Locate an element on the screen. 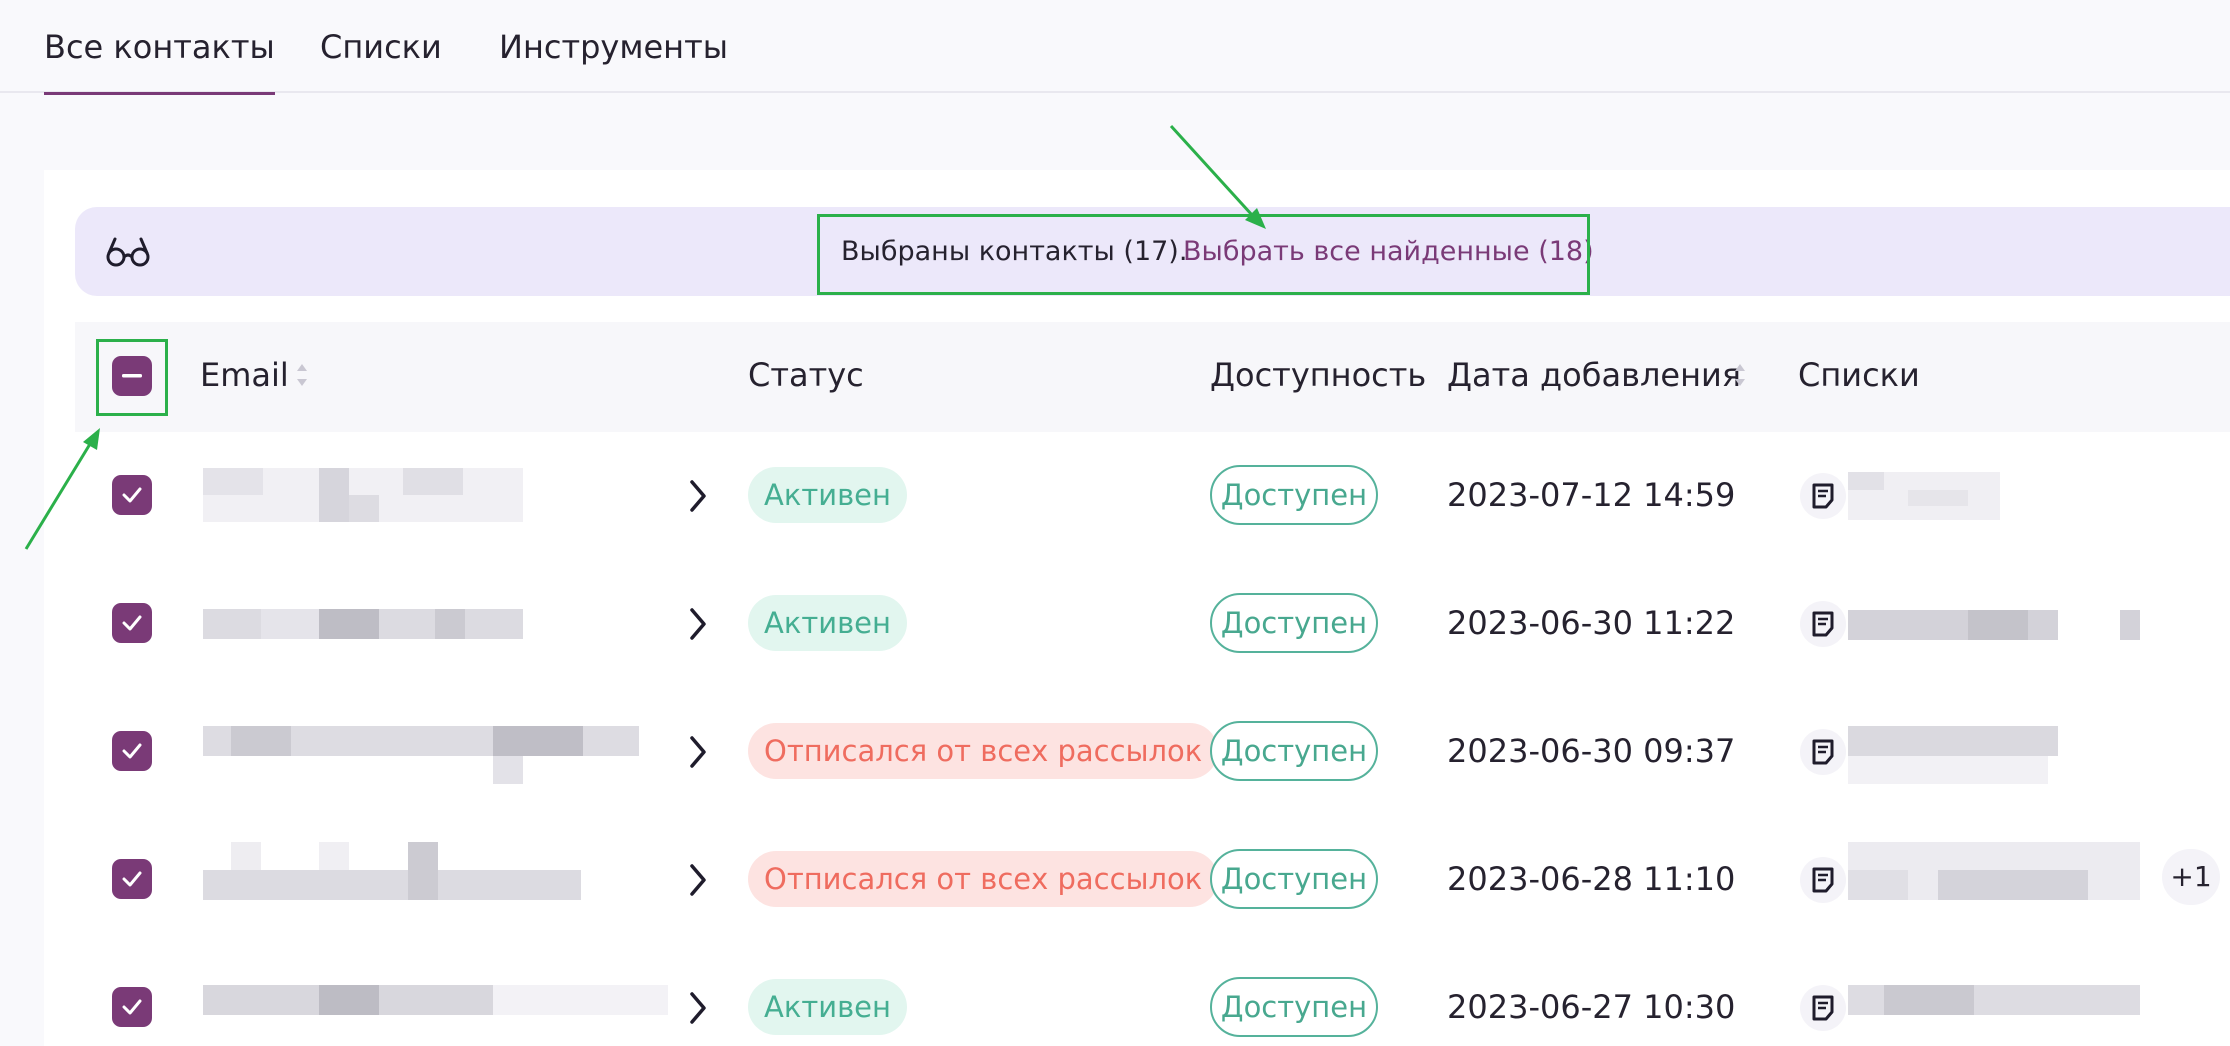 This screenshot has width=2230, height=1046. column-email: Email is located at coordinates (244, 375).